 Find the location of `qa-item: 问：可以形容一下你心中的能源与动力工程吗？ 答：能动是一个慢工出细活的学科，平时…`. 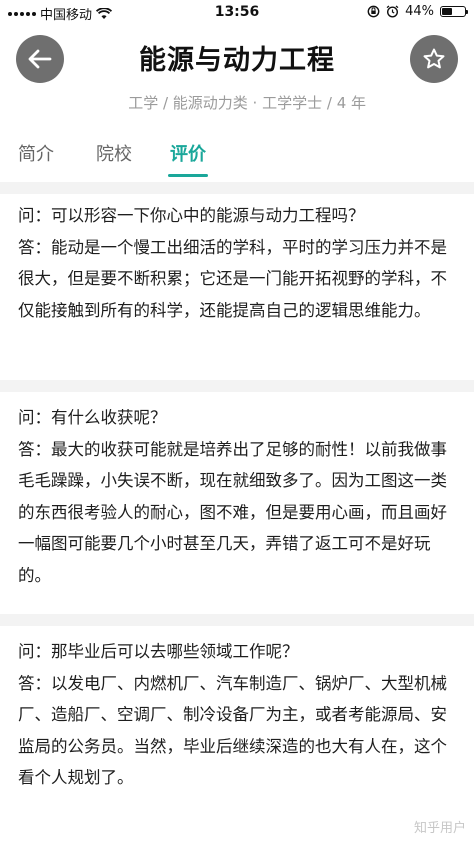

qa-item: 问：可以形容一下你心中的能源与动力工程吗？ 答：能动是一个慢工出细活的学科，平时… is located at coordinates (238, 263).